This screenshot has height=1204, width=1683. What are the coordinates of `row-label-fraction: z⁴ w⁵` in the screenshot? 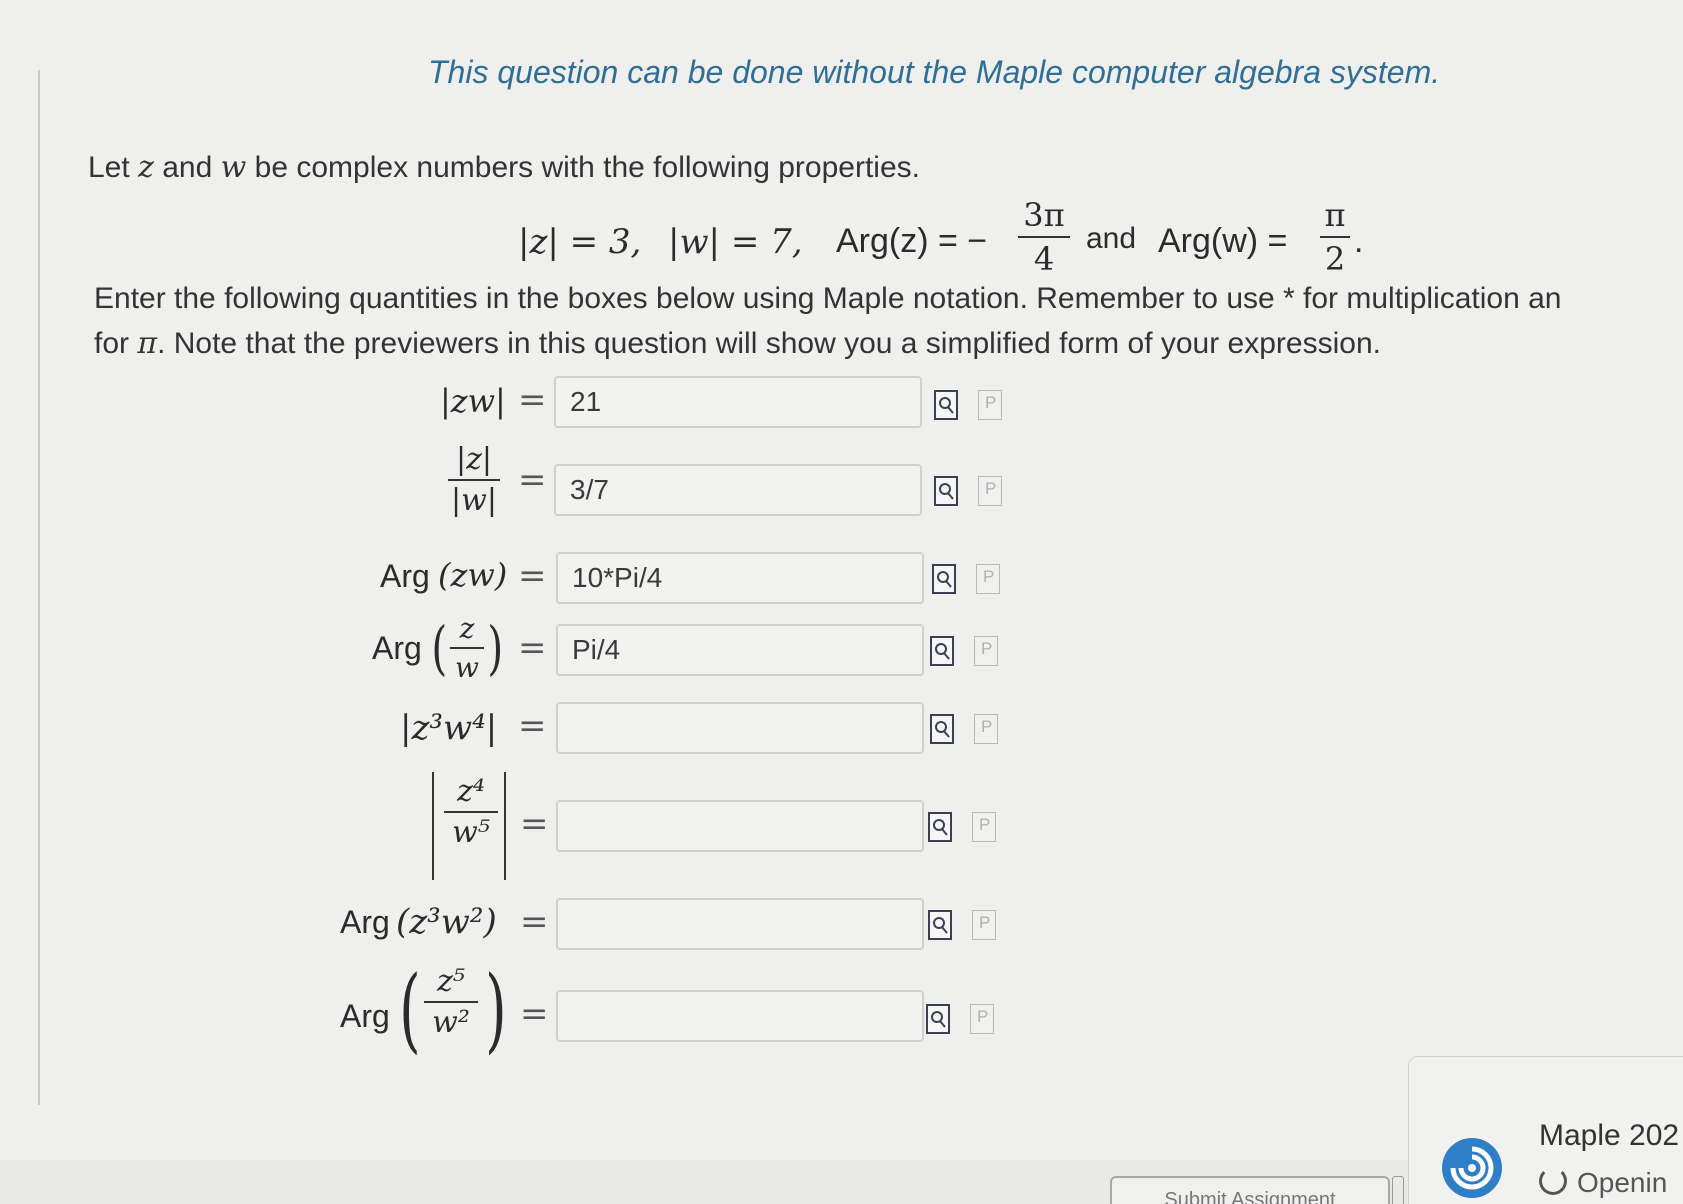 It's located at (471, 812).